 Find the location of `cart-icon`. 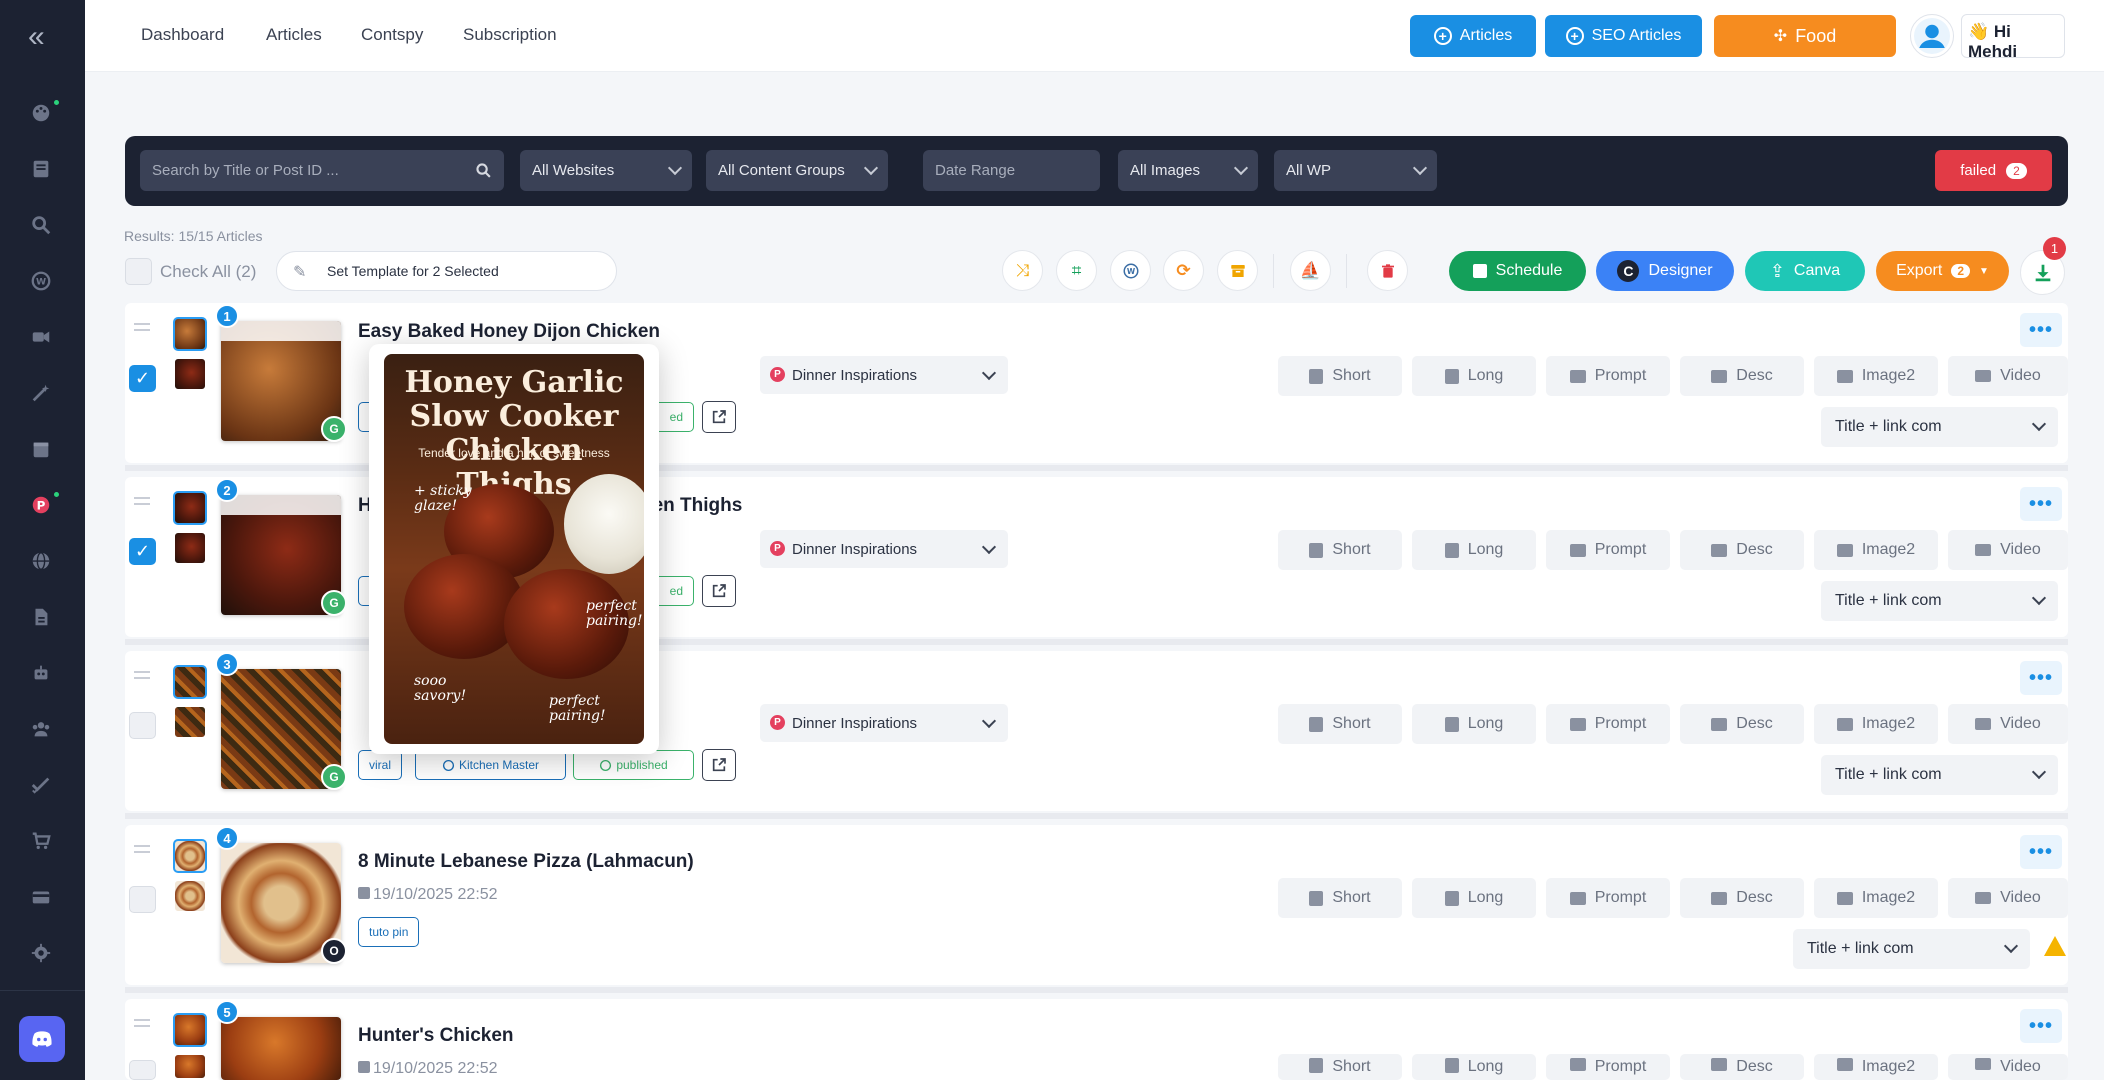

cart-icon is located at coordinates (41, 841).